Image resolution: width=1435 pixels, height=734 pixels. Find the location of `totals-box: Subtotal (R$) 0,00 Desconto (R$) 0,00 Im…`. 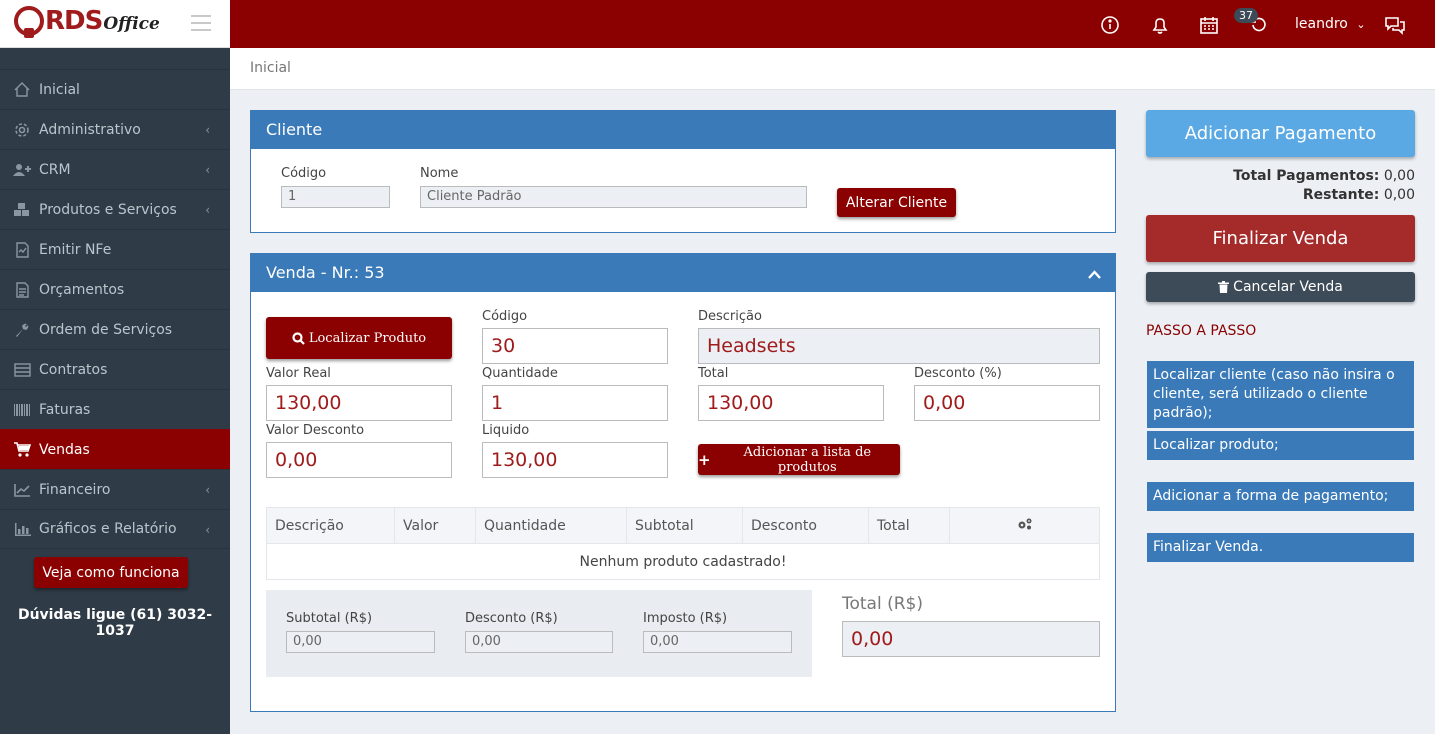

totals-box: Subtotal (R$) 0,00 Desconto (R$) 0,00 Im… is located at coordinates (539, 633).